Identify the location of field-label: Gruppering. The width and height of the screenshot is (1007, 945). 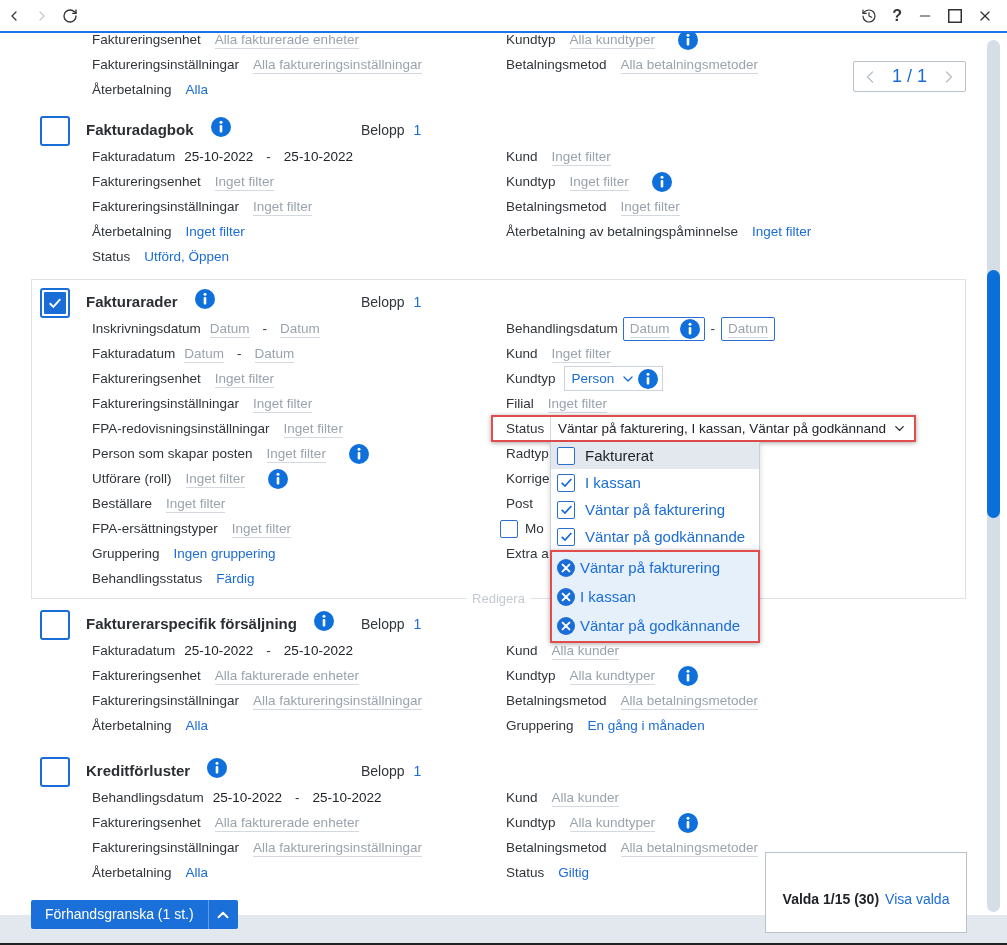
(540, 725).